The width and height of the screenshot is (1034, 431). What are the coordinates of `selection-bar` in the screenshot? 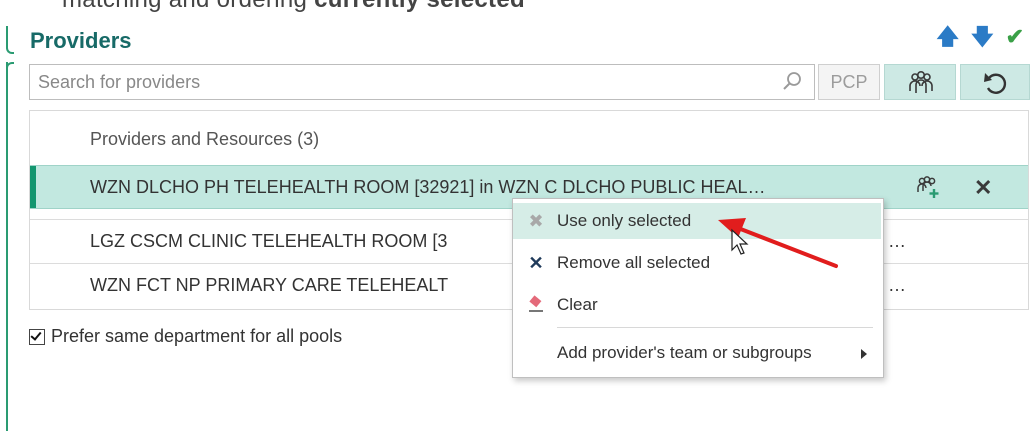 It's located at (33, 187).